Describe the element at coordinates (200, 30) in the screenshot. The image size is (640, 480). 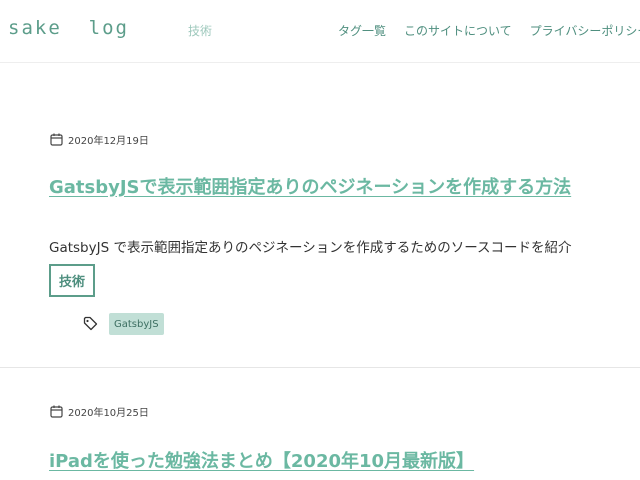
I see `header-category-link: 技術` at that location.